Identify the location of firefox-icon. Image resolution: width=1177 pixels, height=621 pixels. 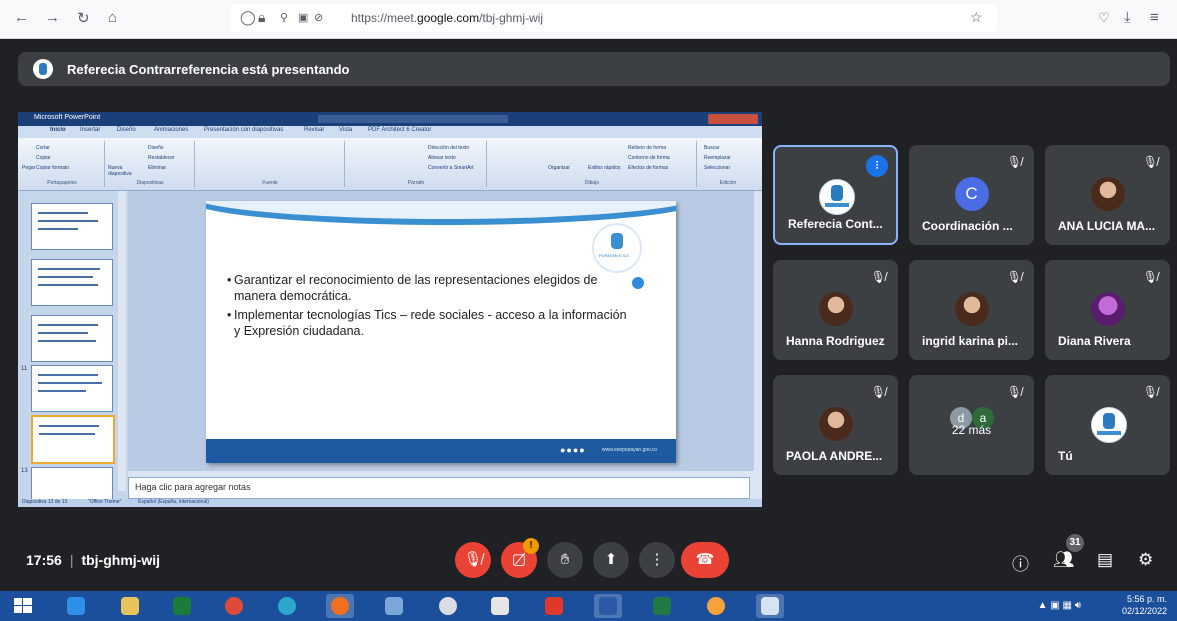
(340, 606).